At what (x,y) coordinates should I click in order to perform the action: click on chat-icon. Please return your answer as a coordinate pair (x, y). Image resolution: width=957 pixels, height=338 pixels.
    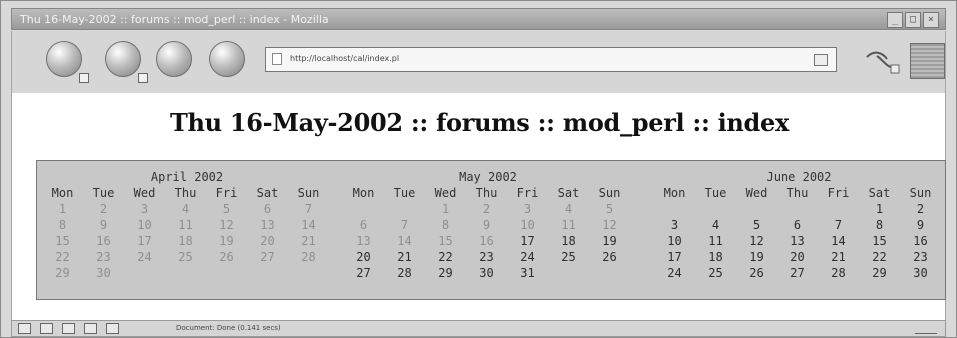
    Looking at the image, I should click on (112, 328).